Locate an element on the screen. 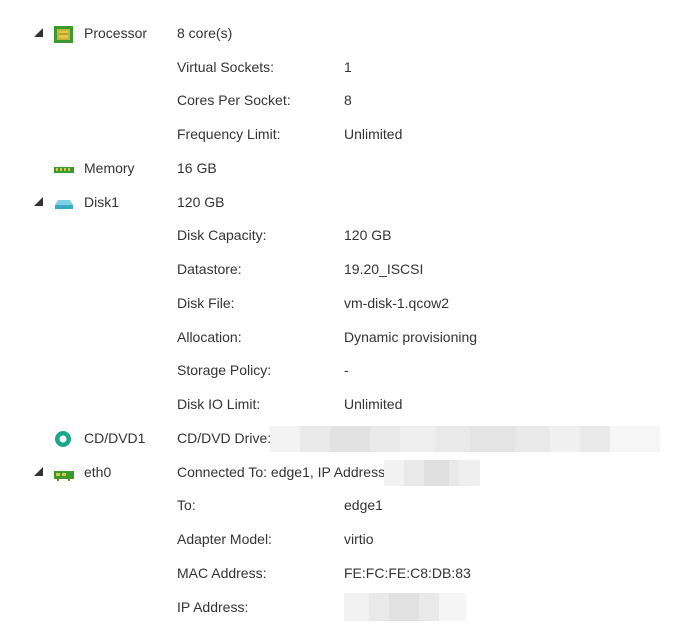  property-row-disk-io-limit: Disk IO Limit: Unlimited is located at coordinates (343, 405).